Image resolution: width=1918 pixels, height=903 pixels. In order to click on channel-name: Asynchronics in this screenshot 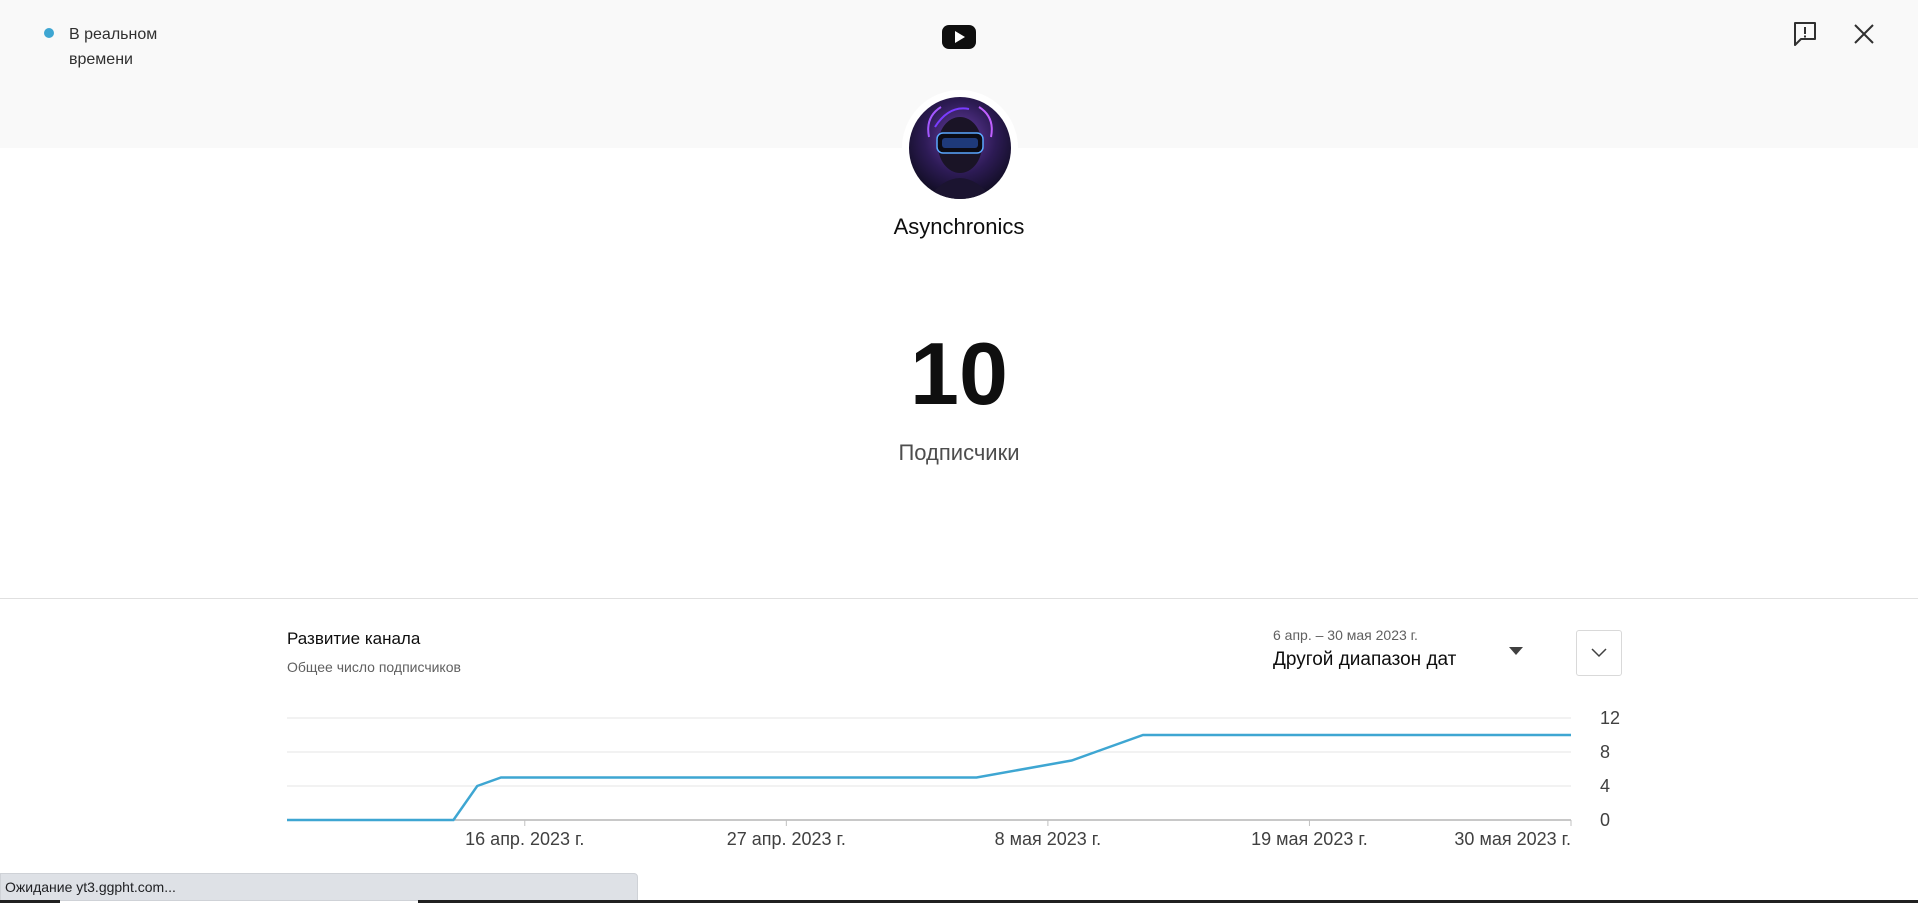, I will do `click(959, 226)`.